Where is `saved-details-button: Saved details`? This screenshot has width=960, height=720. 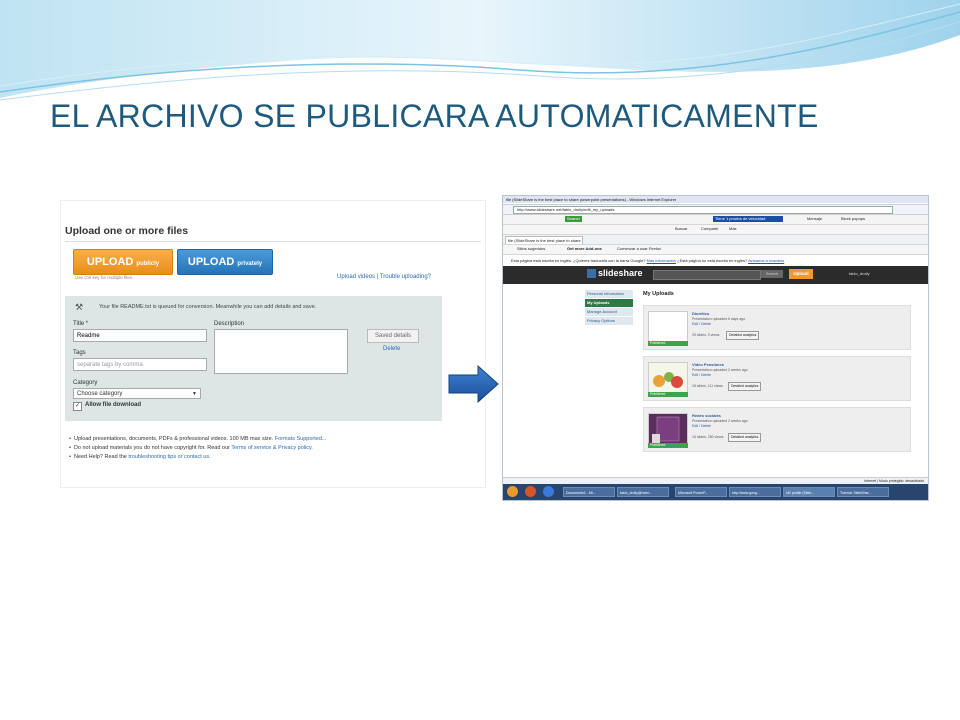
saved-details-button: Saved details is located at coordinates (393, 336).